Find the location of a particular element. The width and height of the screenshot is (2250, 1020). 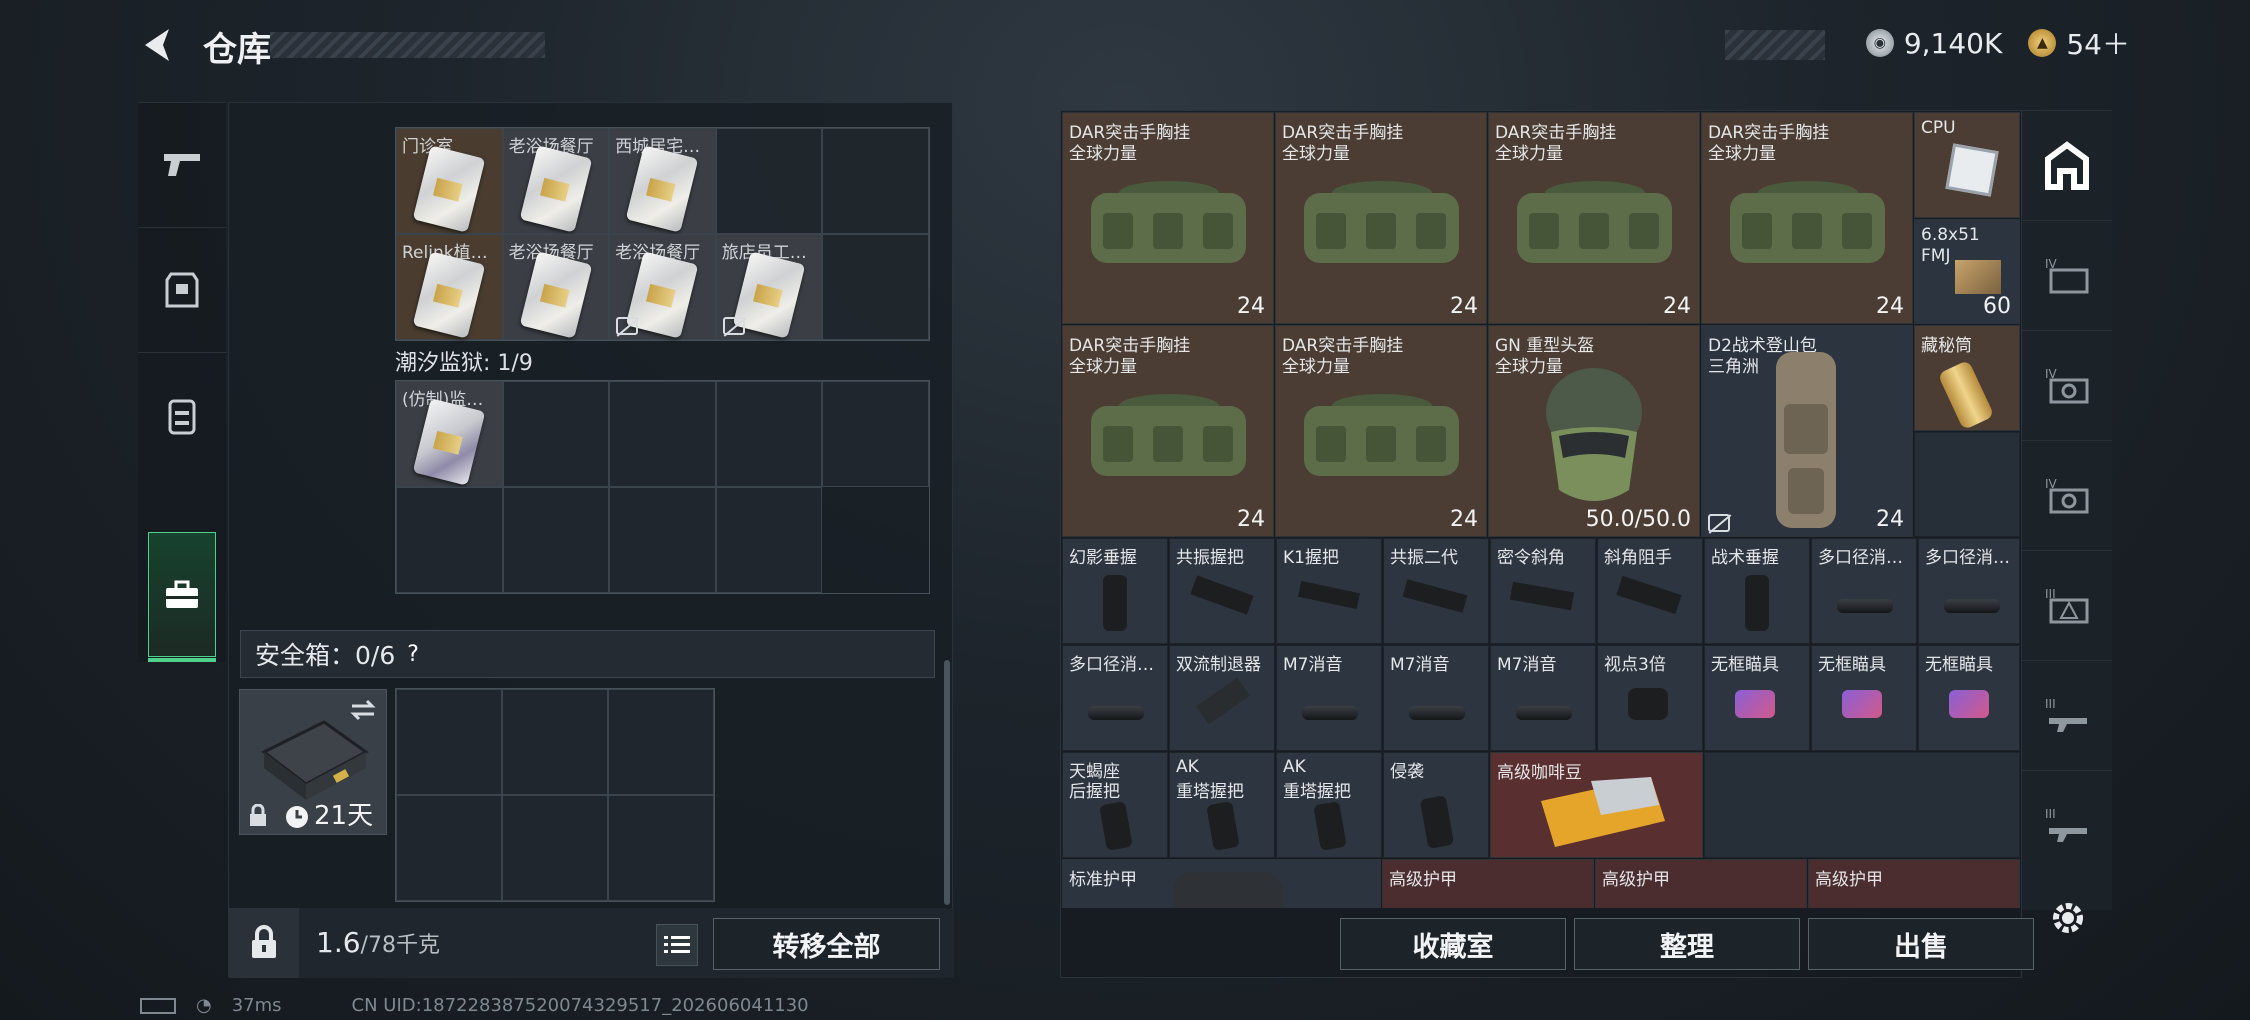

padlock-icon is located at coordinates (264, 941).